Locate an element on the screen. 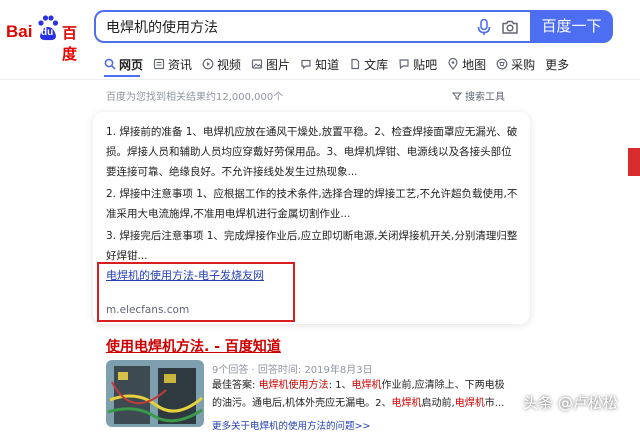 This screenshot has height=432, width=640. tab-news: 资讯 is located at coordinates (172, 64).